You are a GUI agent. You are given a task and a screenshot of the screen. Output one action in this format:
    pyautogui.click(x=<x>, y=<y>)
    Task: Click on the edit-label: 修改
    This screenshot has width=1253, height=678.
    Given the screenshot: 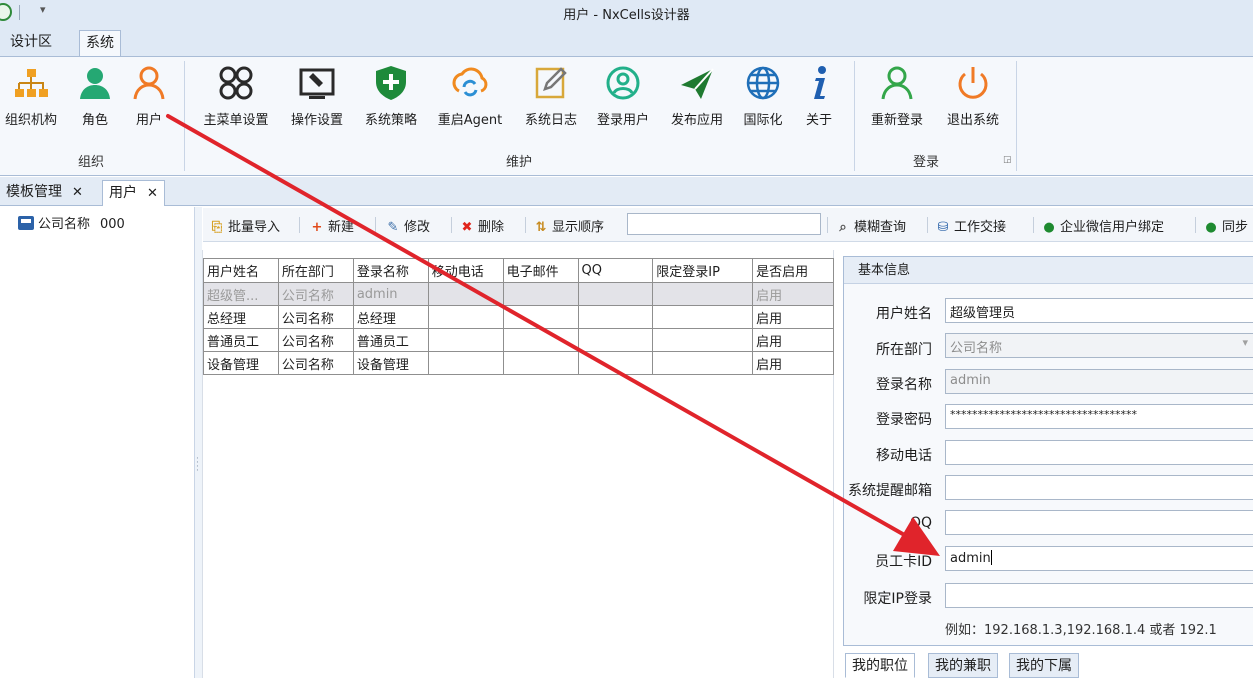 What is the action you would take?
    pyautogui.click(x=417, y=227)
    